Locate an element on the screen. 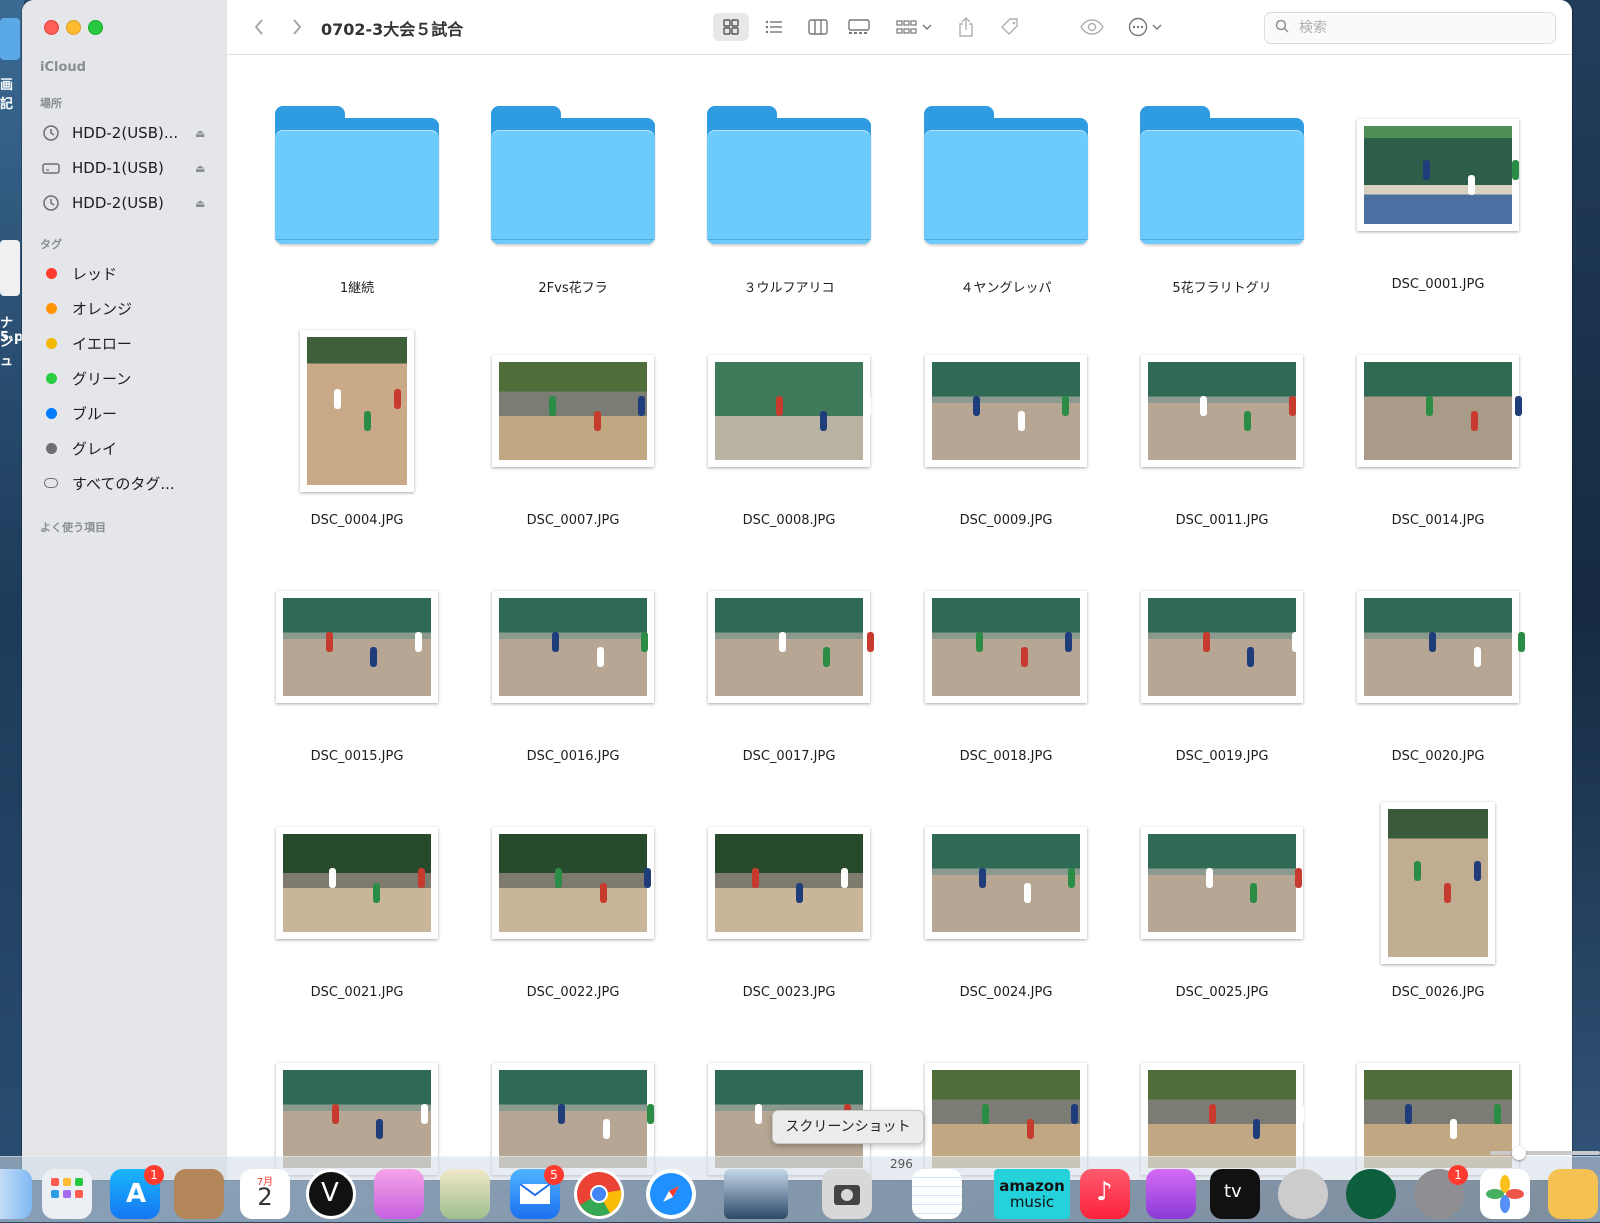 The width and height of the screenshot is (1600, 1223). file-item: DSC_0008.JPG is located at coordinates (789, 431).